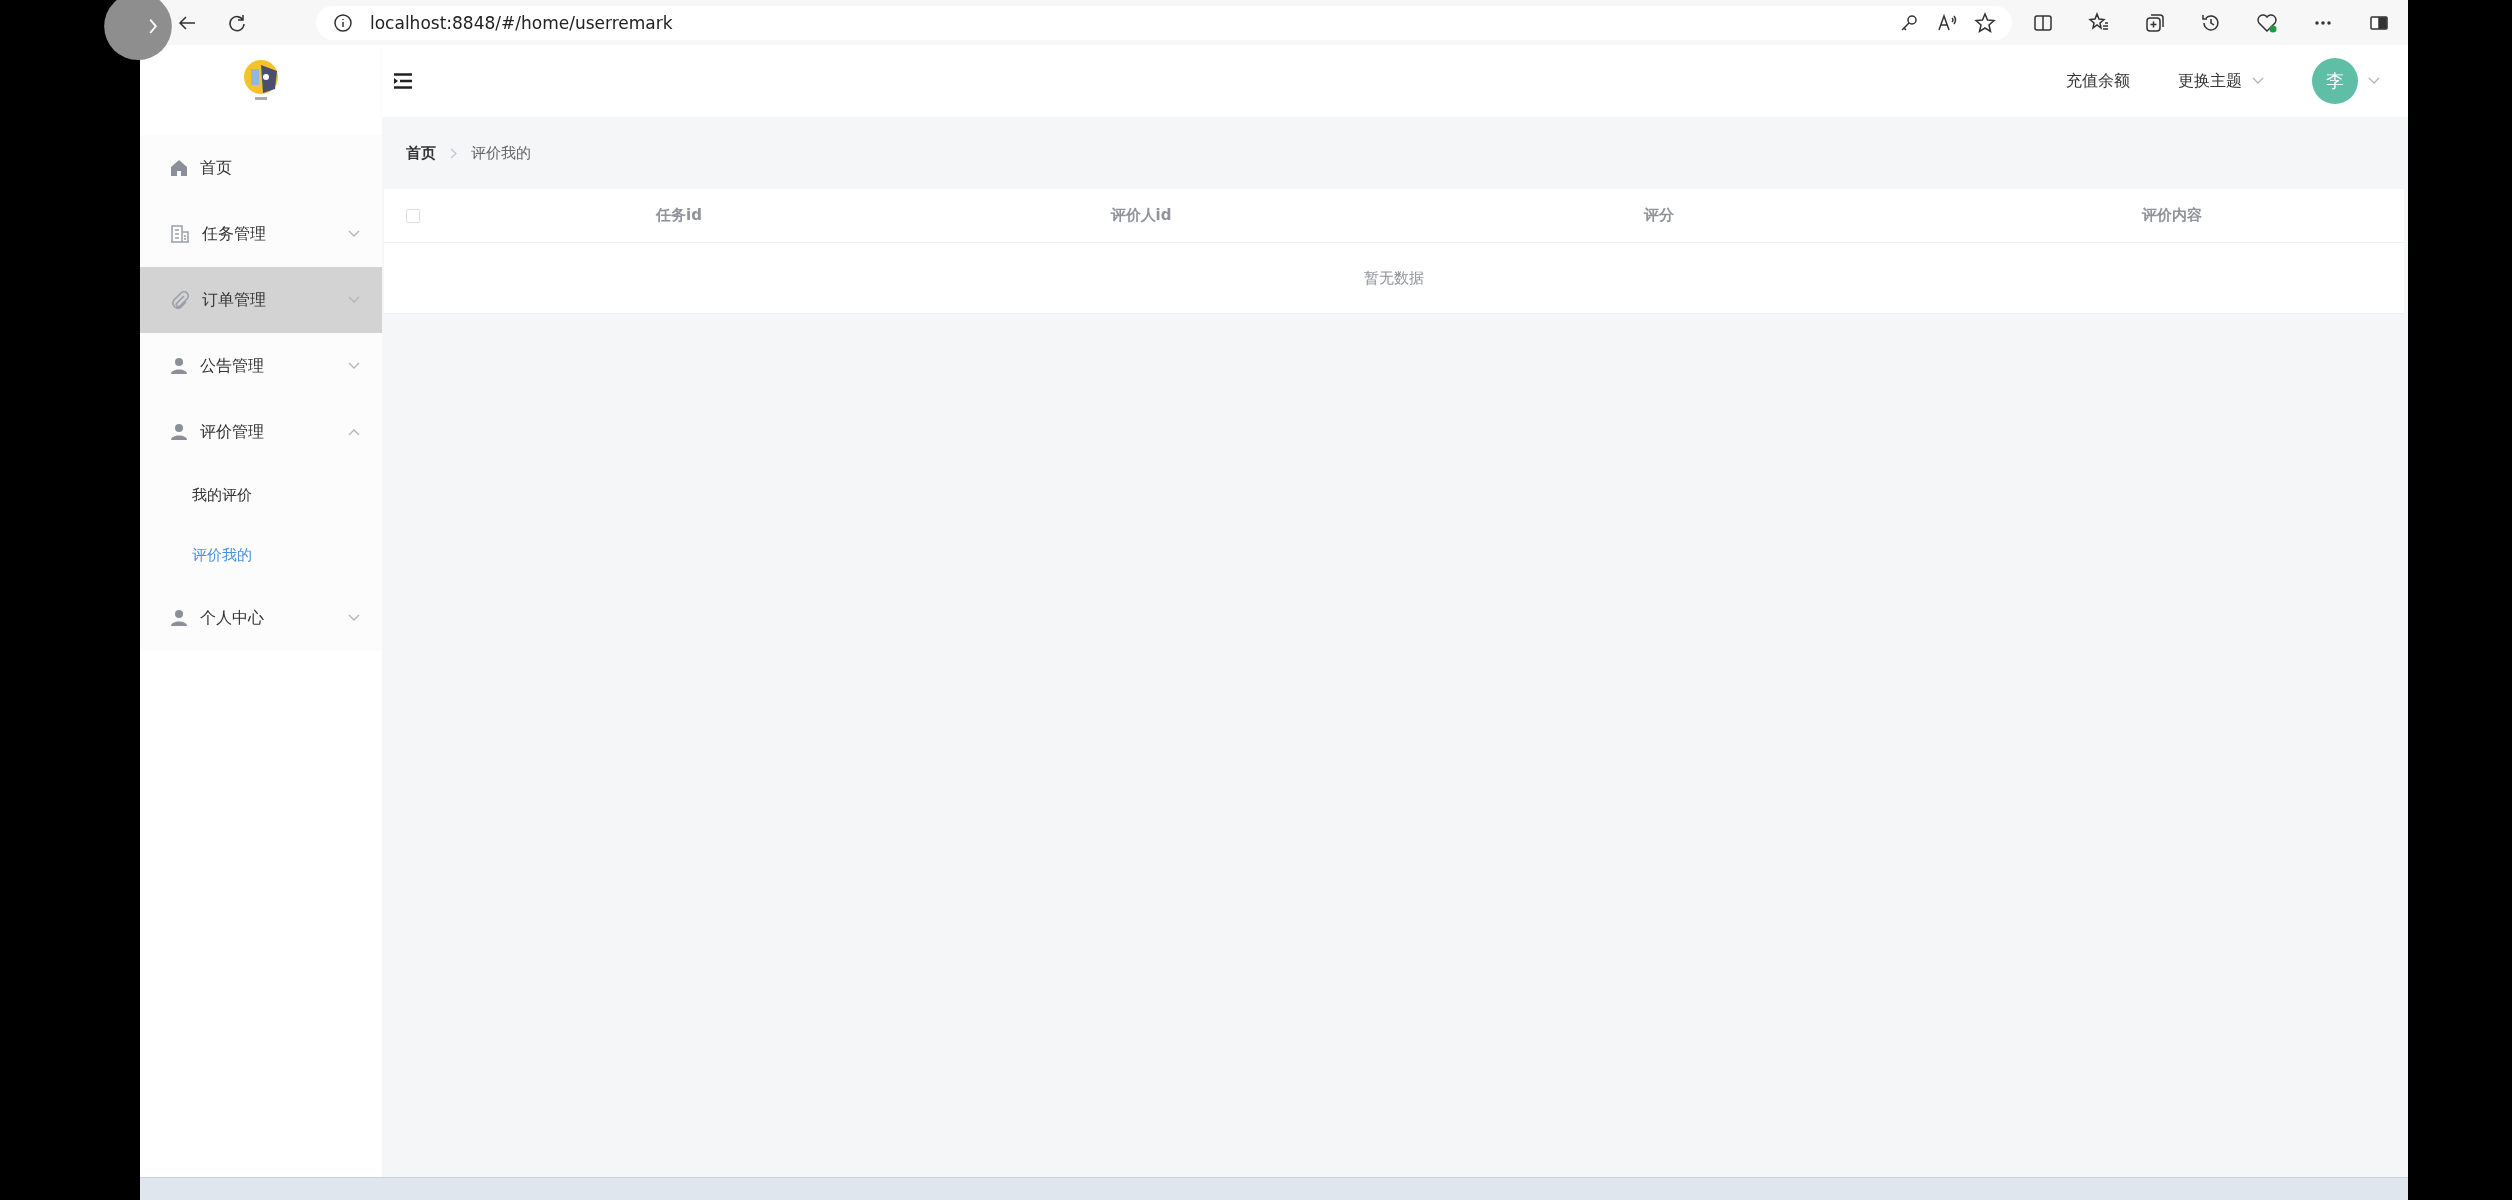 Image resolution: width=2512 pixels, height=1200 pixels. What do you see at coordinates (2171, 215) in the screenshot?
I see `column-header: 评价内容` at bounding box center [2171, 215].